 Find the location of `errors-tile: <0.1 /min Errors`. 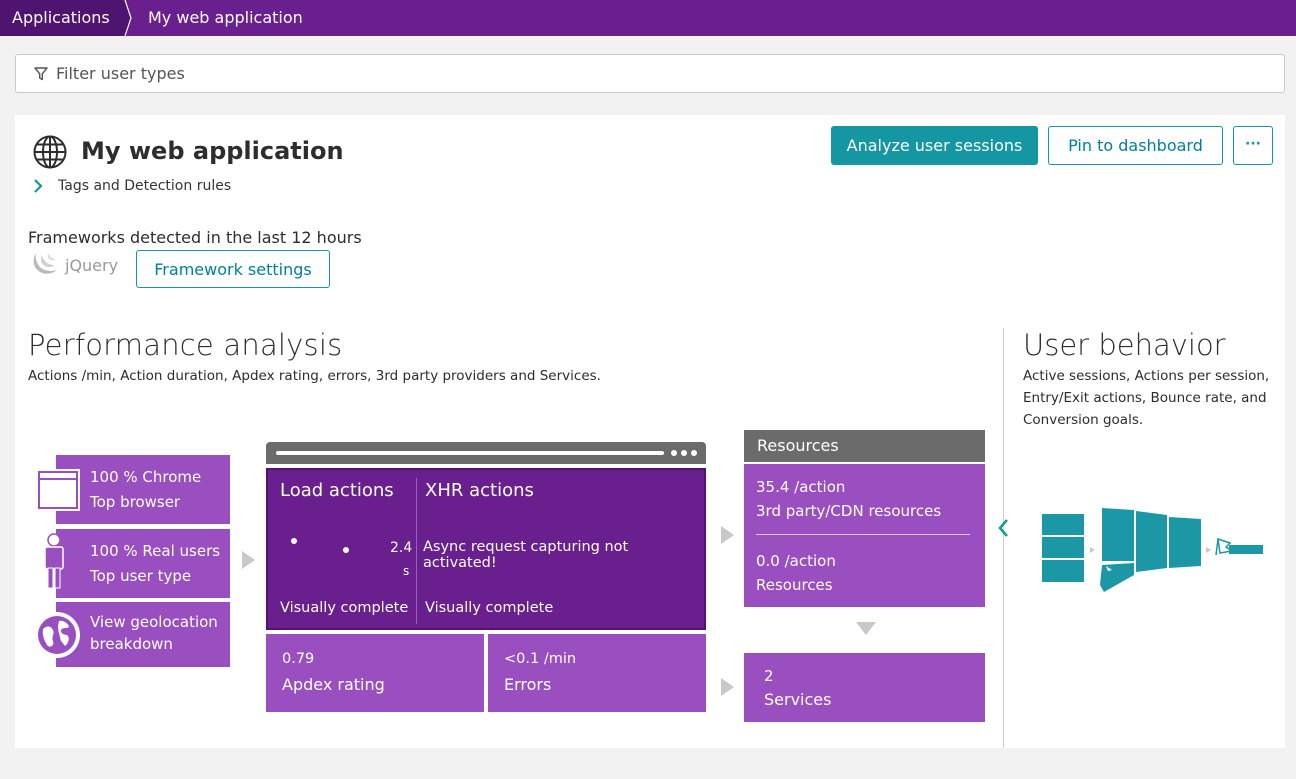

errors-tile: <0.1 /min Errors is located at coordinates (597, 673).